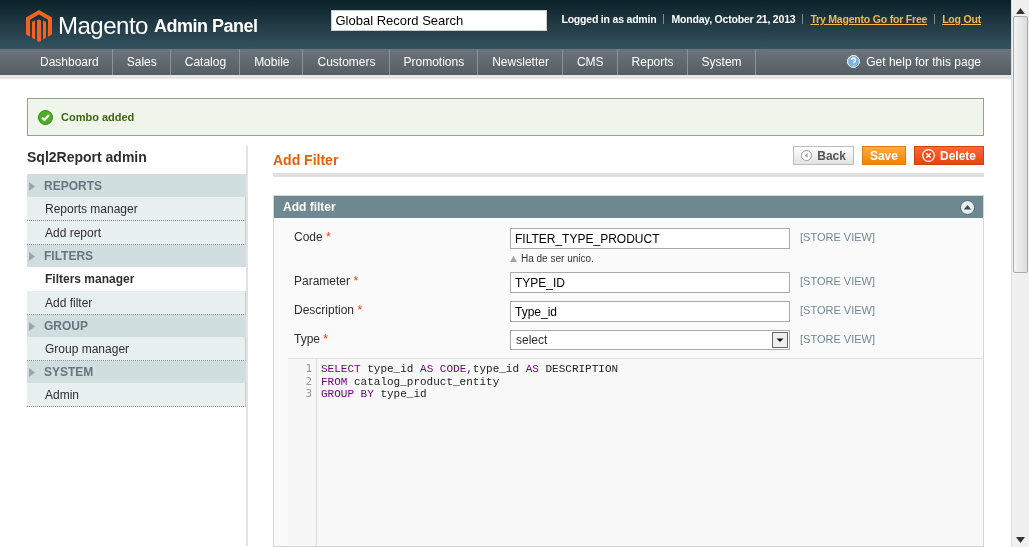 The width and height of the screenshot is (1029, 547). What do you see at coordinates (103, 26) in the screenshot?
I see `logo-text: Magento` at bounding box center [103, 26].